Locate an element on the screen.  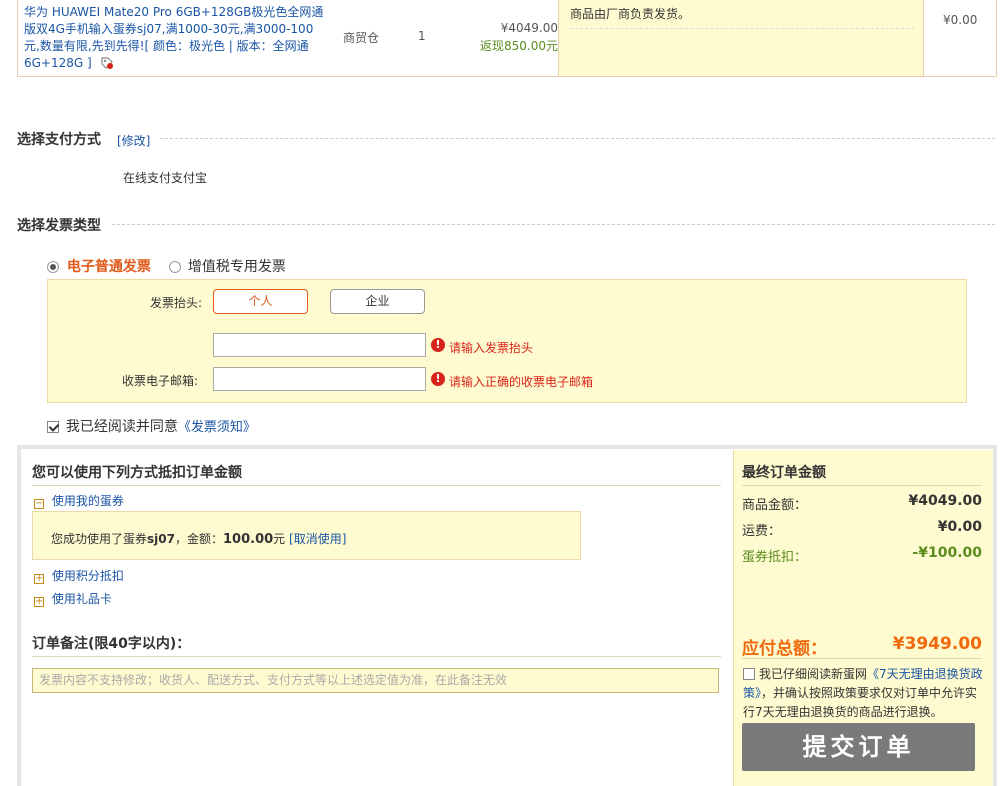
coupon-amount: 100.00 is located at coordinates (248, 539).